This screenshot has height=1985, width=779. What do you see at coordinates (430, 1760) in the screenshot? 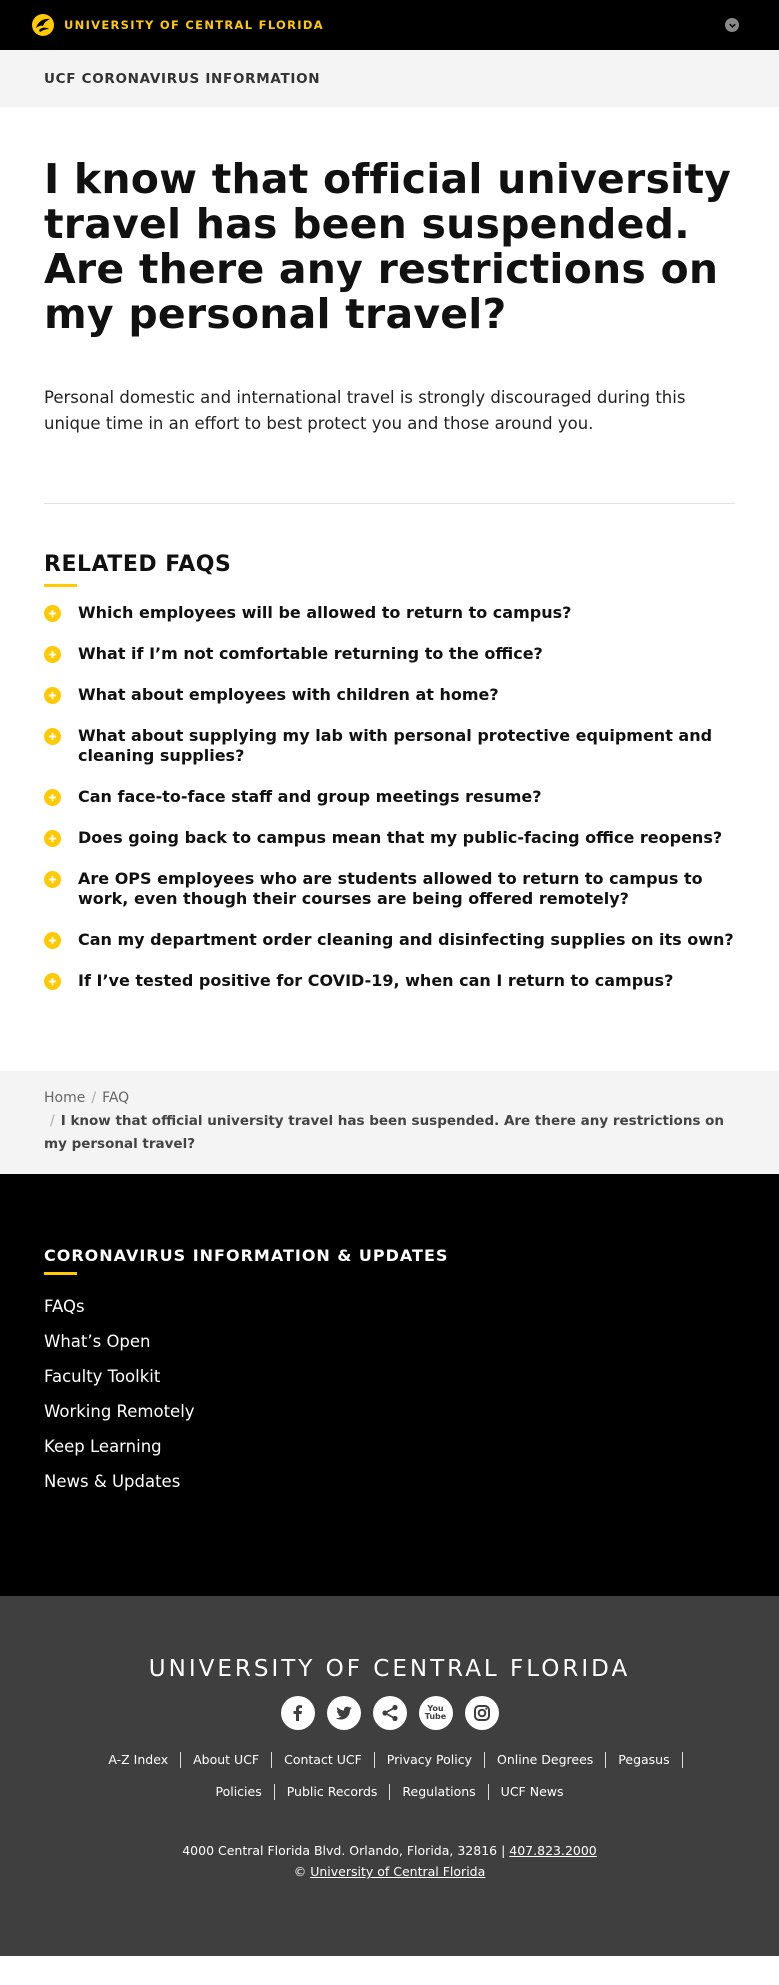
I see `footer-nav-privacy-policy: Privacy Policy` at bounding box center [430, 1760].